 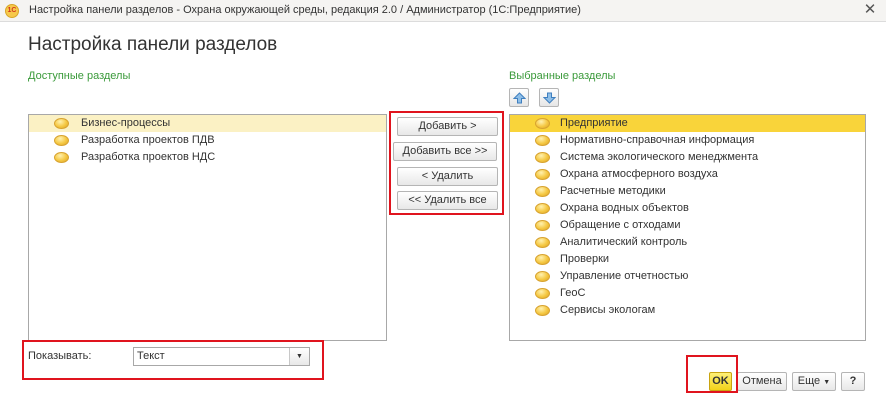 I want to click on list-item-label: Охрана водных объектов, so click(x=624, y=208).